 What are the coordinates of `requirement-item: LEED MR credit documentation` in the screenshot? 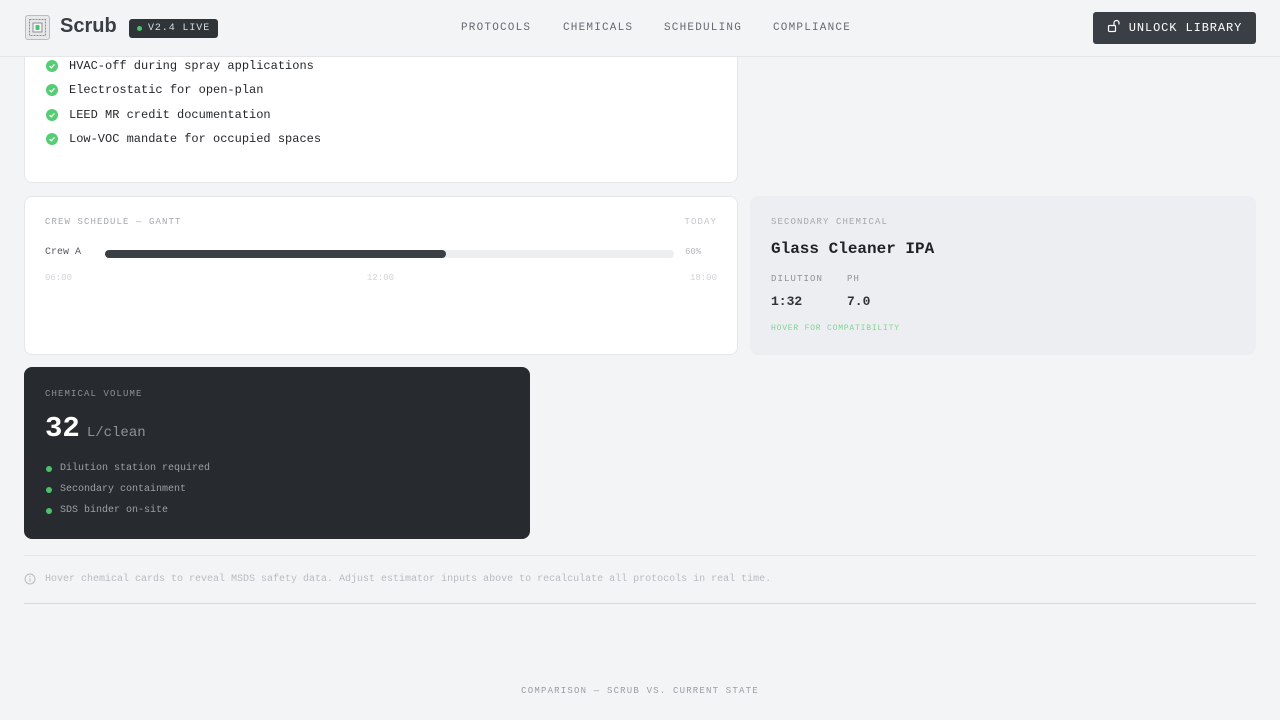 It's located at (158, 115).